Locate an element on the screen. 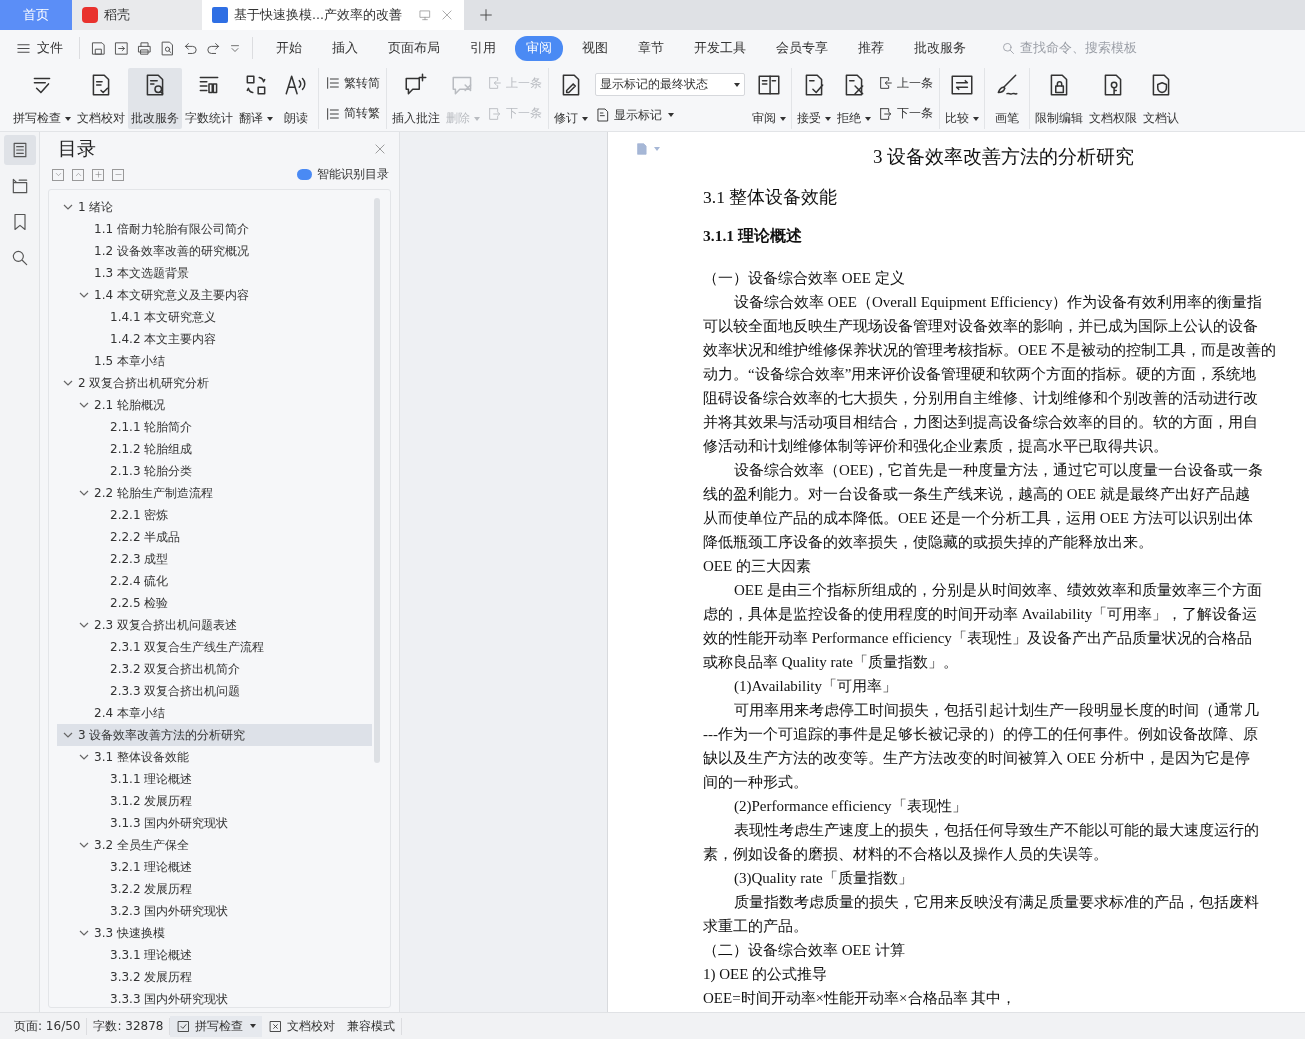 Image resolution: width=1305 pixels, height=1039 pixels. expand-icon is located at coordinates (78, 174).